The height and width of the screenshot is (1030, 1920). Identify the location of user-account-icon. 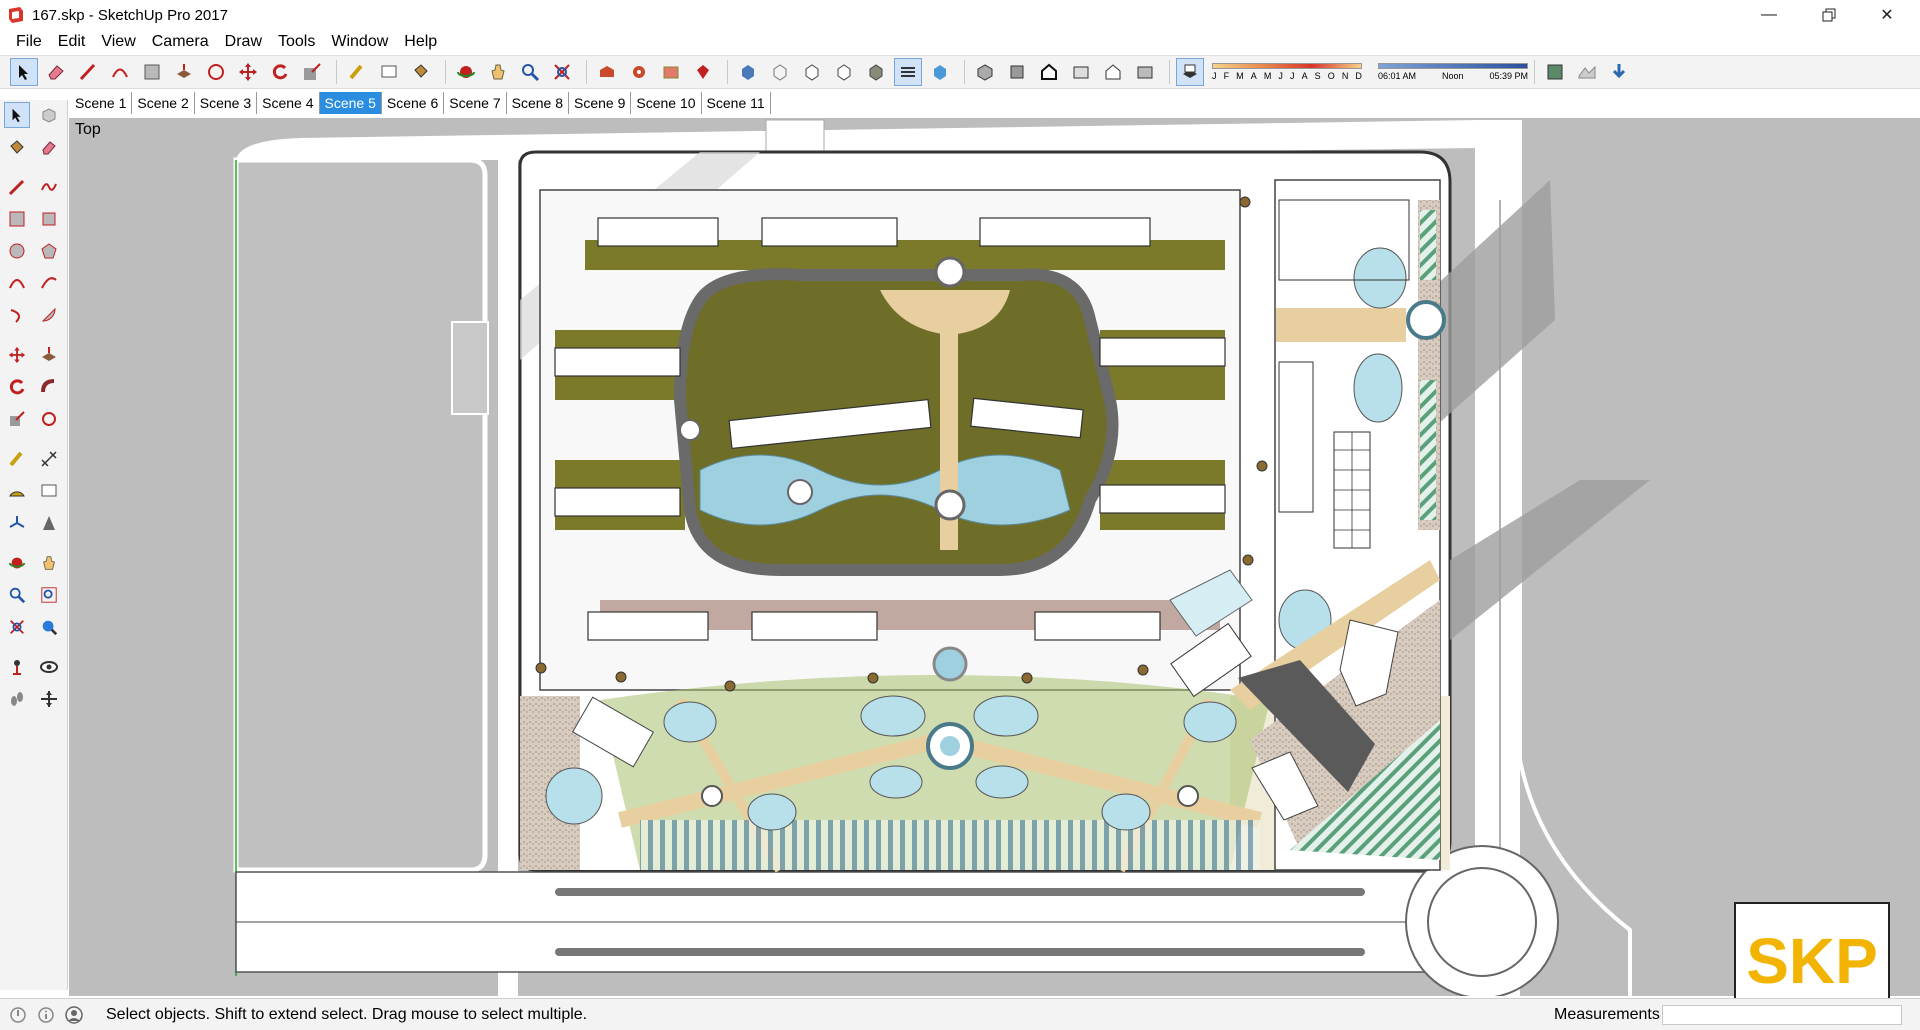
(74, 1015).